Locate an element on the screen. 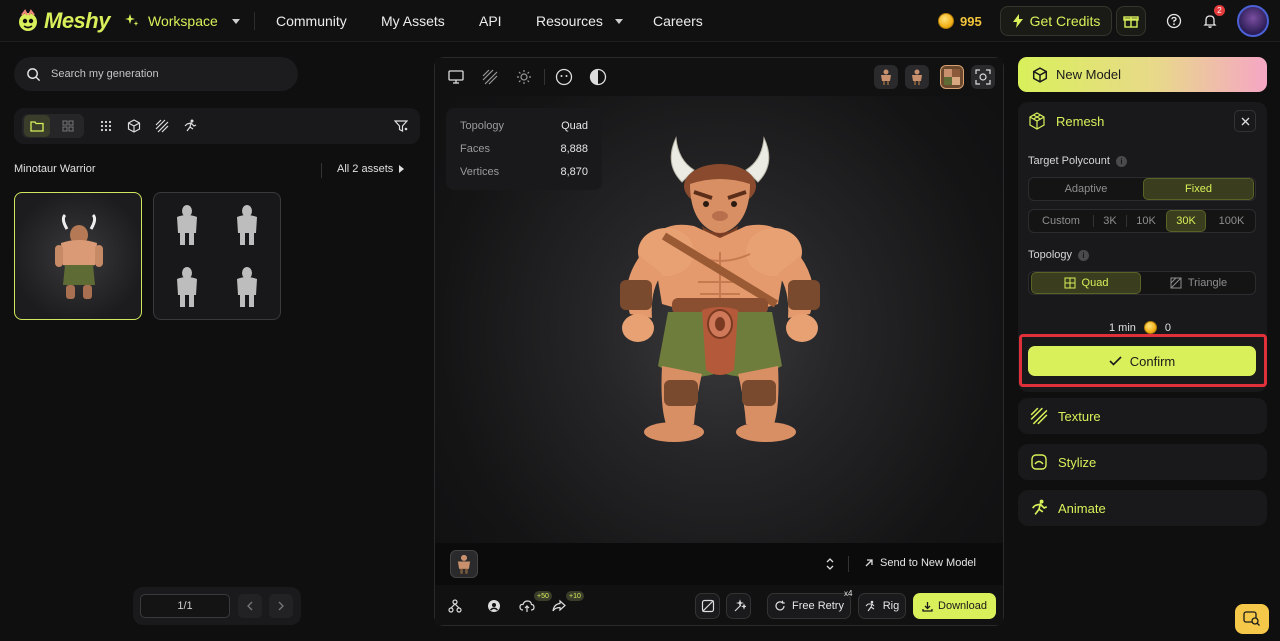 This screenshot has height=641, width=1280. gift-button is located at coordinates (1131, 21).